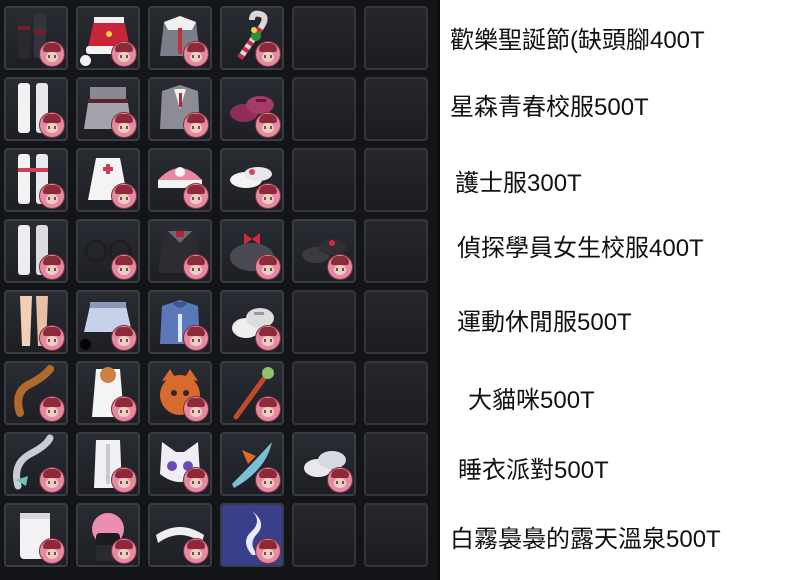 The image size is (796, 580). Describe the element at coordinates (544, 322) in the screenshot. I see `set-price-label: 運動休閒服500T` at that location.